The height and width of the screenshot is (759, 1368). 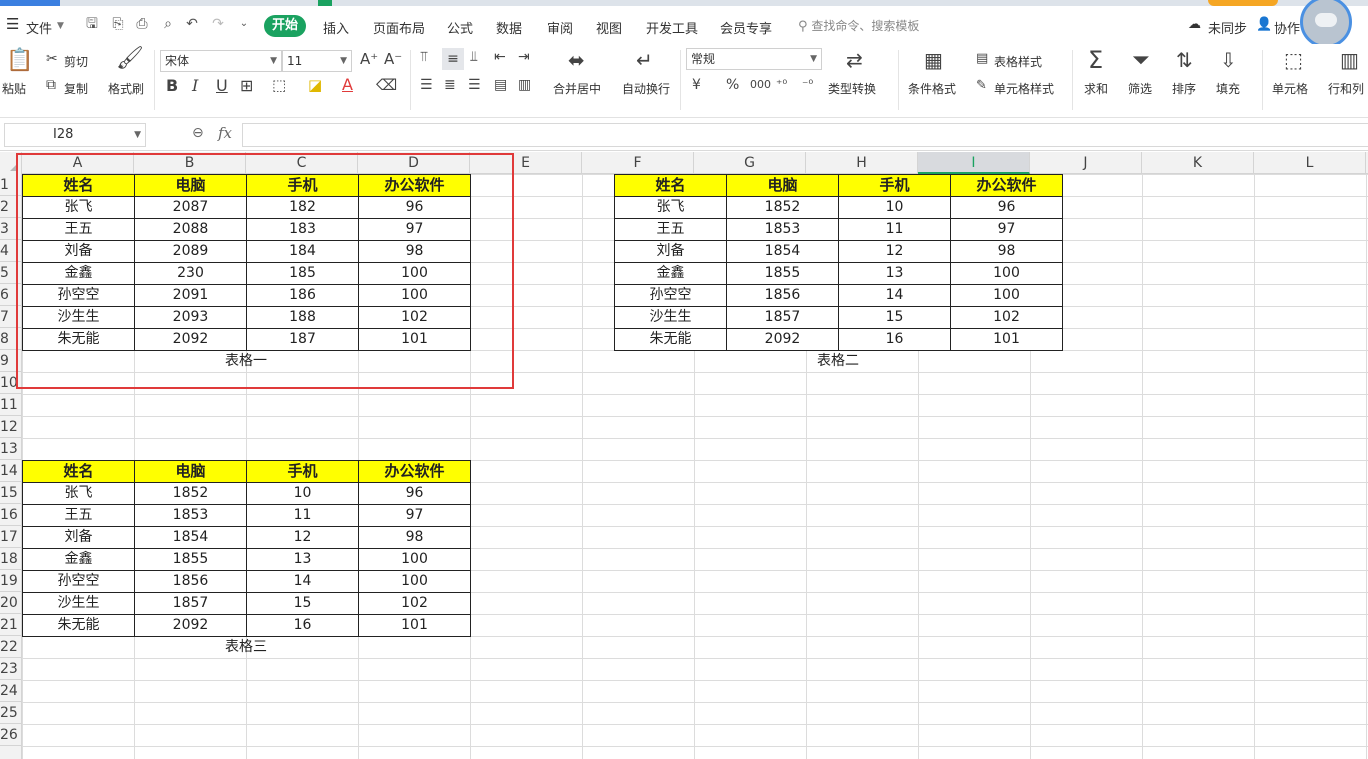 What do you see at coordinates (302, 251) in the screenshot?
I see `table-cell: 184` at bounding box center [302, 251].